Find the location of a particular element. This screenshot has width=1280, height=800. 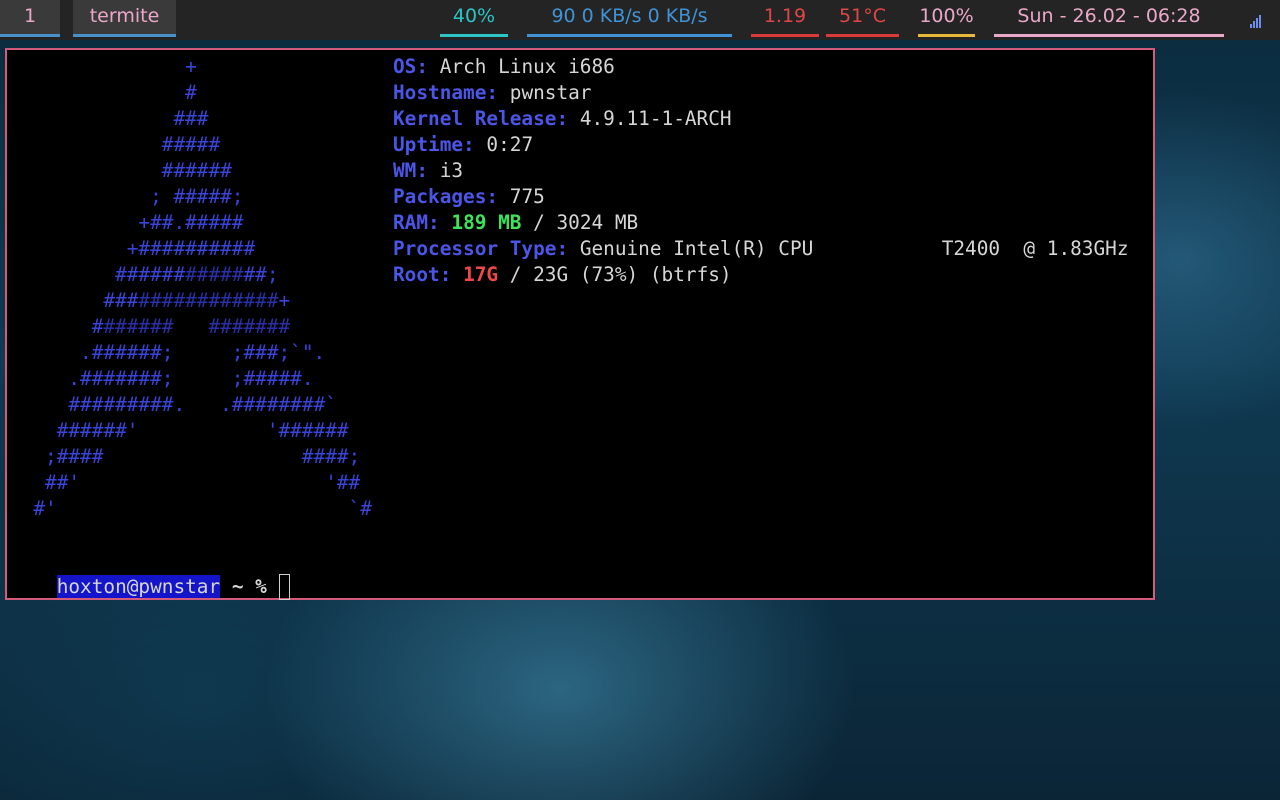

network-speed: 90 0 KB/s 0 KB/s is located at coordinates (629, 18).